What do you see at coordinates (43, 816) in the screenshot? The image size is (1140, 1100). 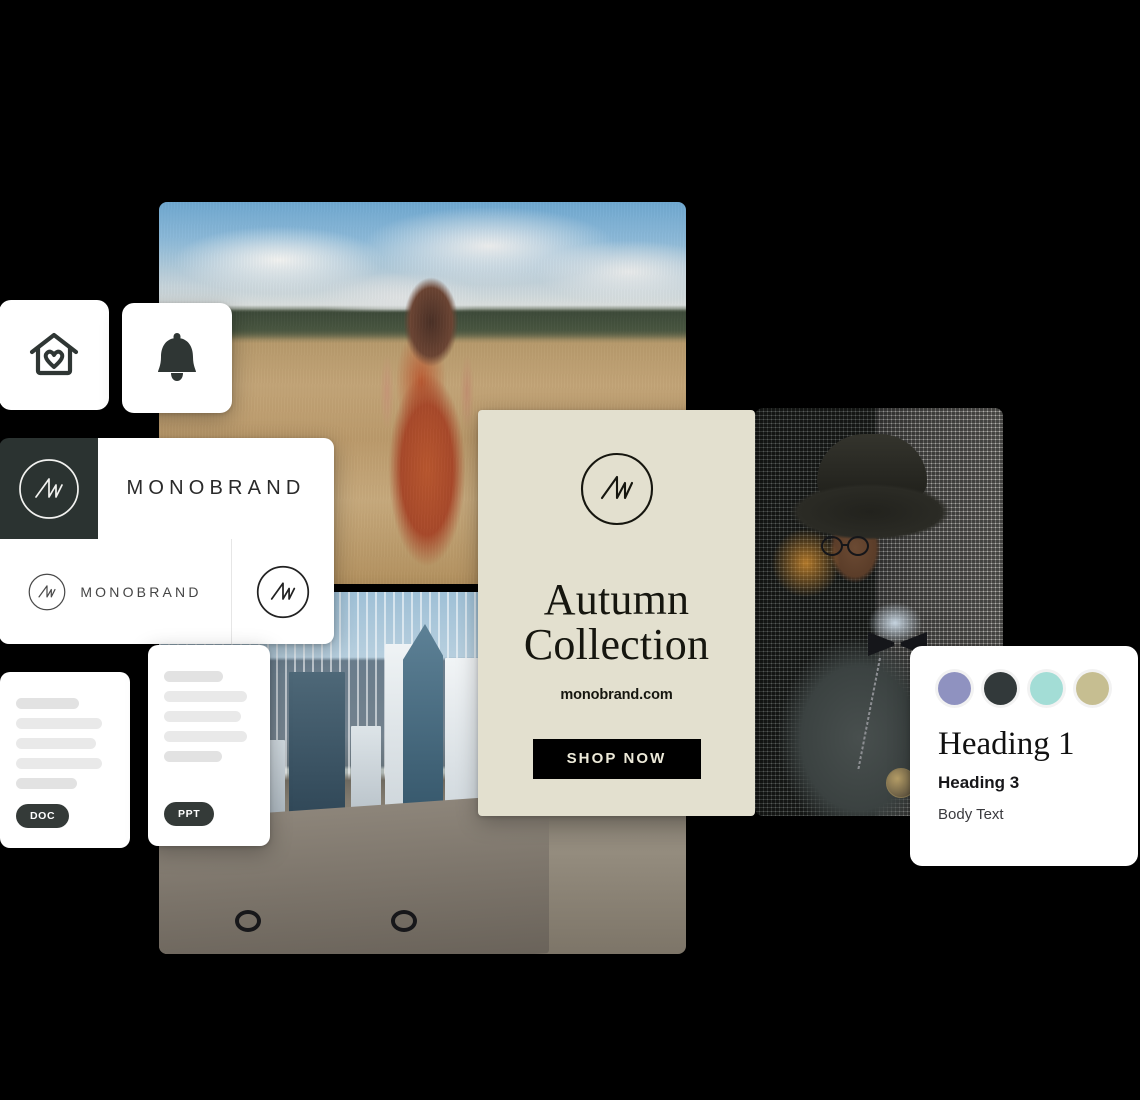 I see `file-type-badge: DOC` at bounding box center [43, 816].